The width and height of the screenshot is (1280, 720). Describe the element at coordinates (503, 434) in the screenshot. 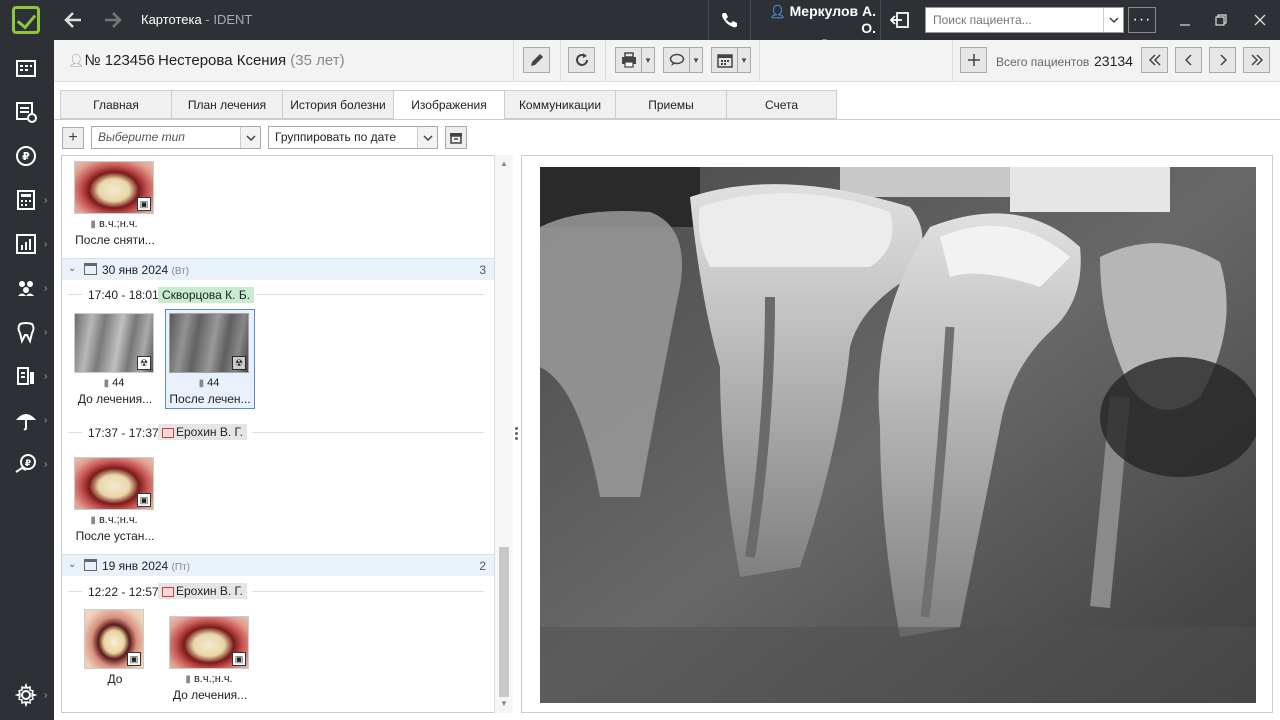

I see `list-scrollbar: ▲ ▼` at that location.